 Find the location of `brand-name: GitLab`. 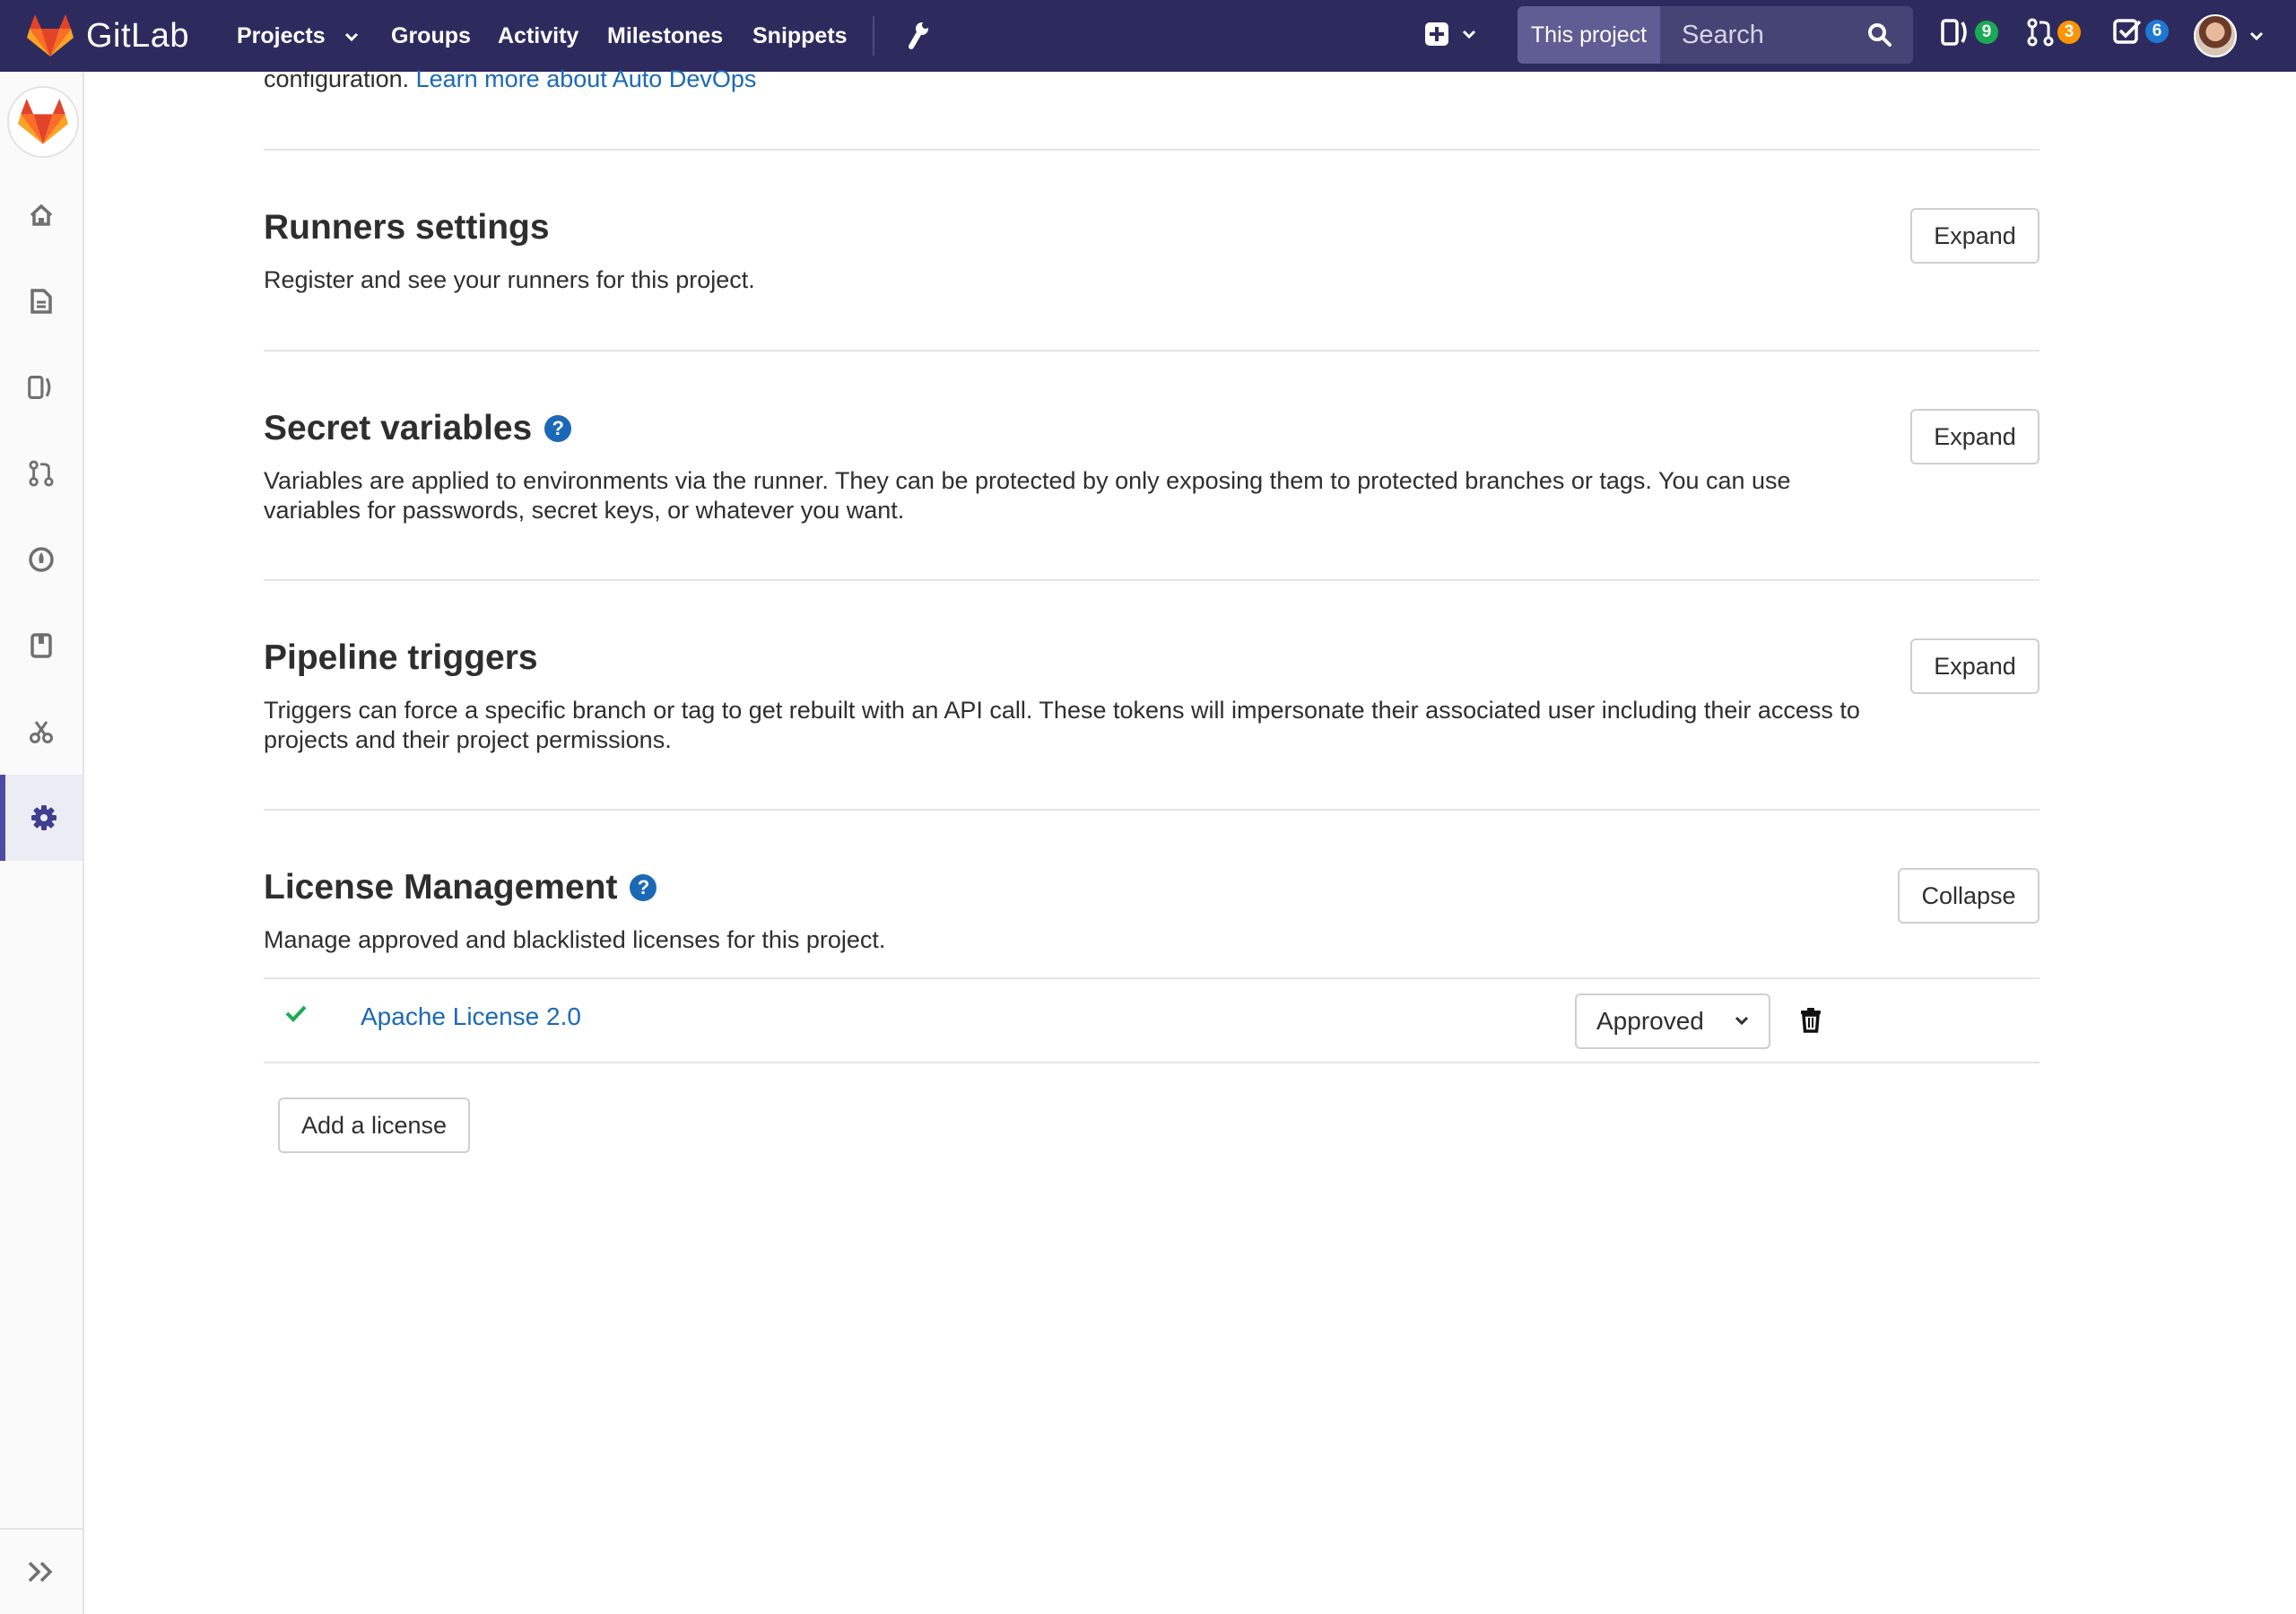

brand-name: GitLab is located at coordinates (137, 35).